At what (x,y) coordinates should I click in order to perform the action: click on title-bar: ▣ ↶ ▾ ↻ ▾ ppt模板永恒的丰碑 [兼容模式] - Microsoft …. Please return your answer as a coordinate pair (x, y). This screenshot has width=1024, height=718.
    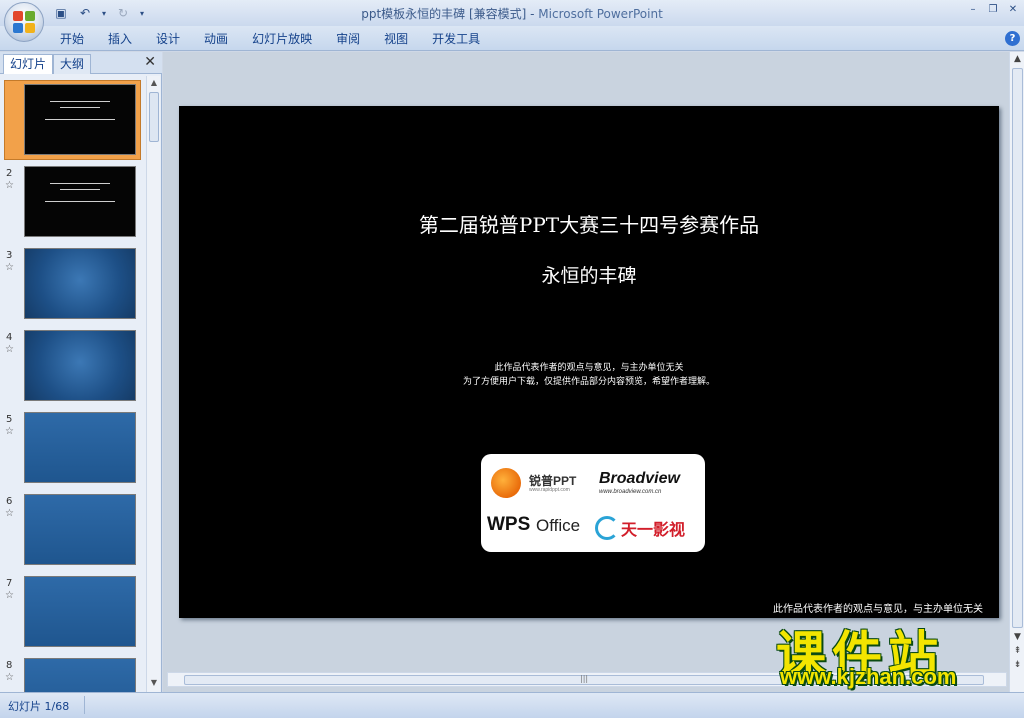
    Looking at the image, I should click on (512, 13).